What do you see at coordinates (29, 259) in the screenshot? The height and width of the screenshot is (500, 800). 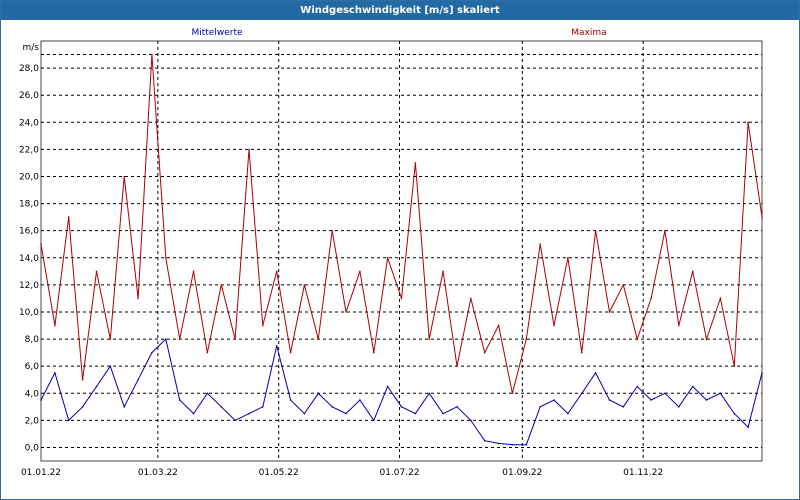 I see `y-tick-label: 14,0` at bounding box center [29, 259].